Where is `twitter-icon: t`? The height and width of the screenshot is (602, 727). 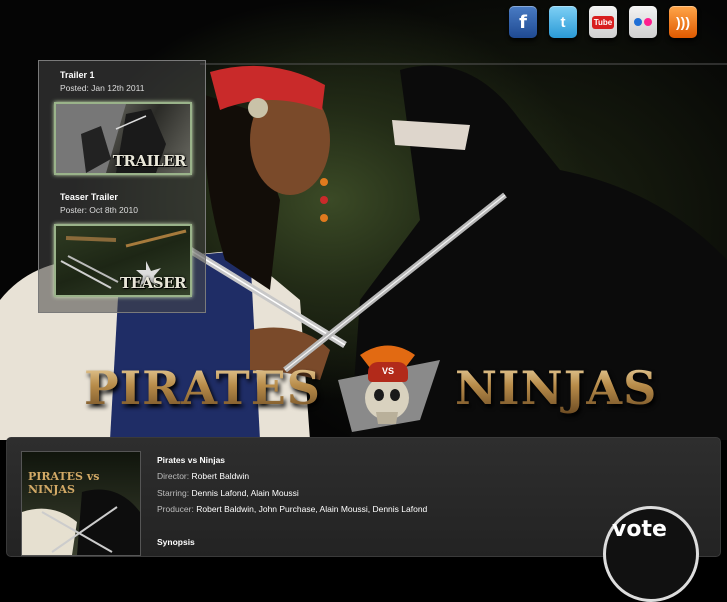 twitter-icon: t is located at coordinates (563, 22).